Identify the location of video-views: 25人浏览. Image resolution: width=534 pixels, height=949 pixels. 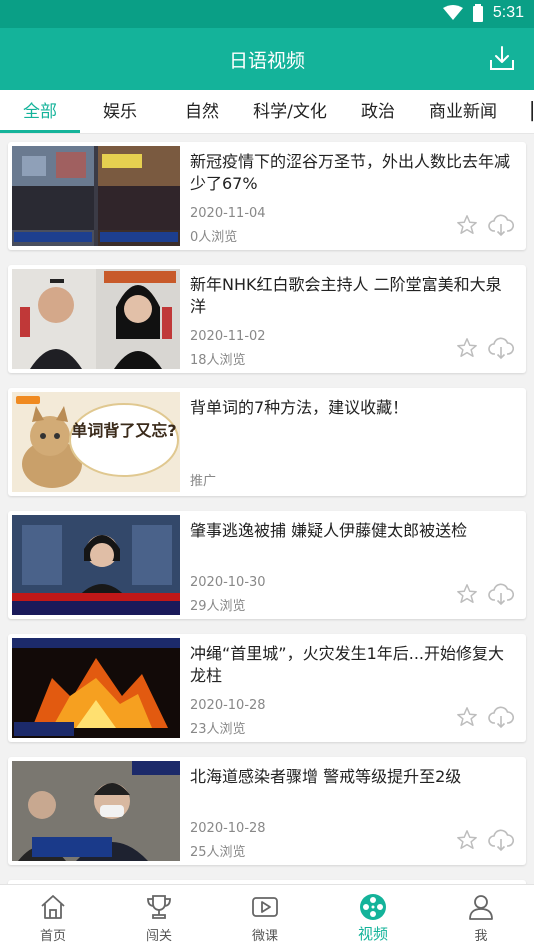
(218, 852).